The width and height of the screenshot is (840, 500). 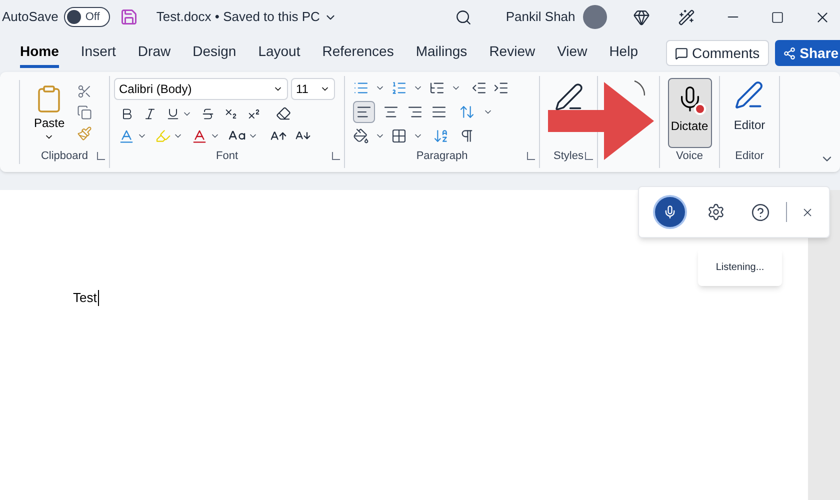 What do you see at coordinates (39, 53) in the screenshot?
I see `ribbon-tab: Home` at bounding box center [39, 53].